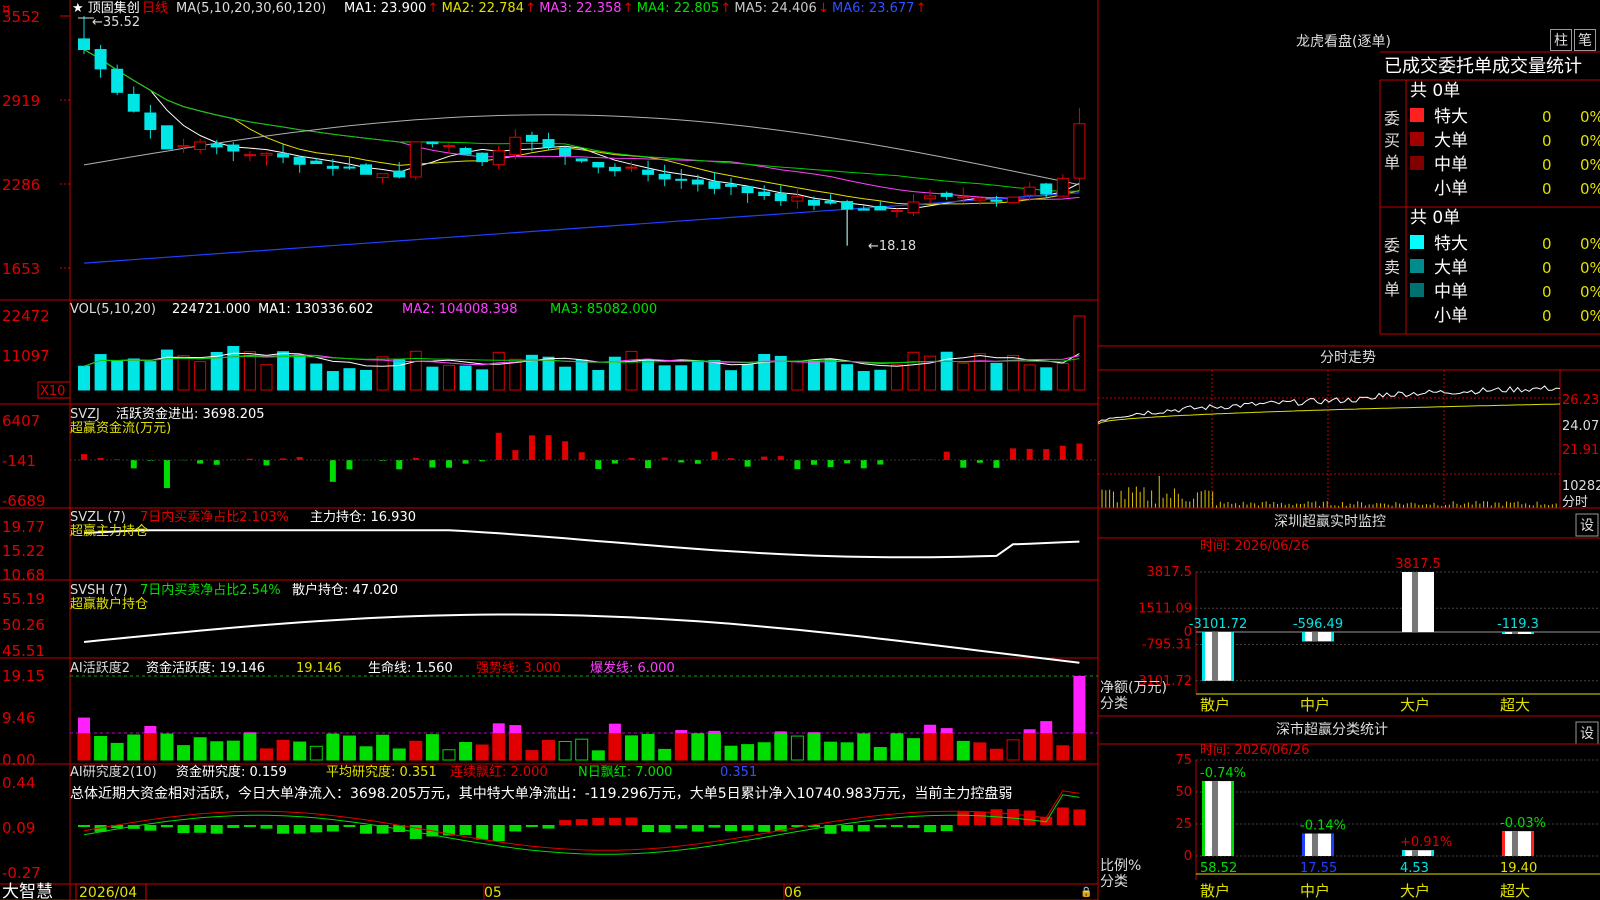 The width and height of the screenshot is (1600, 900). I want to click on svzj-tick: -6689, so click(24, 501).